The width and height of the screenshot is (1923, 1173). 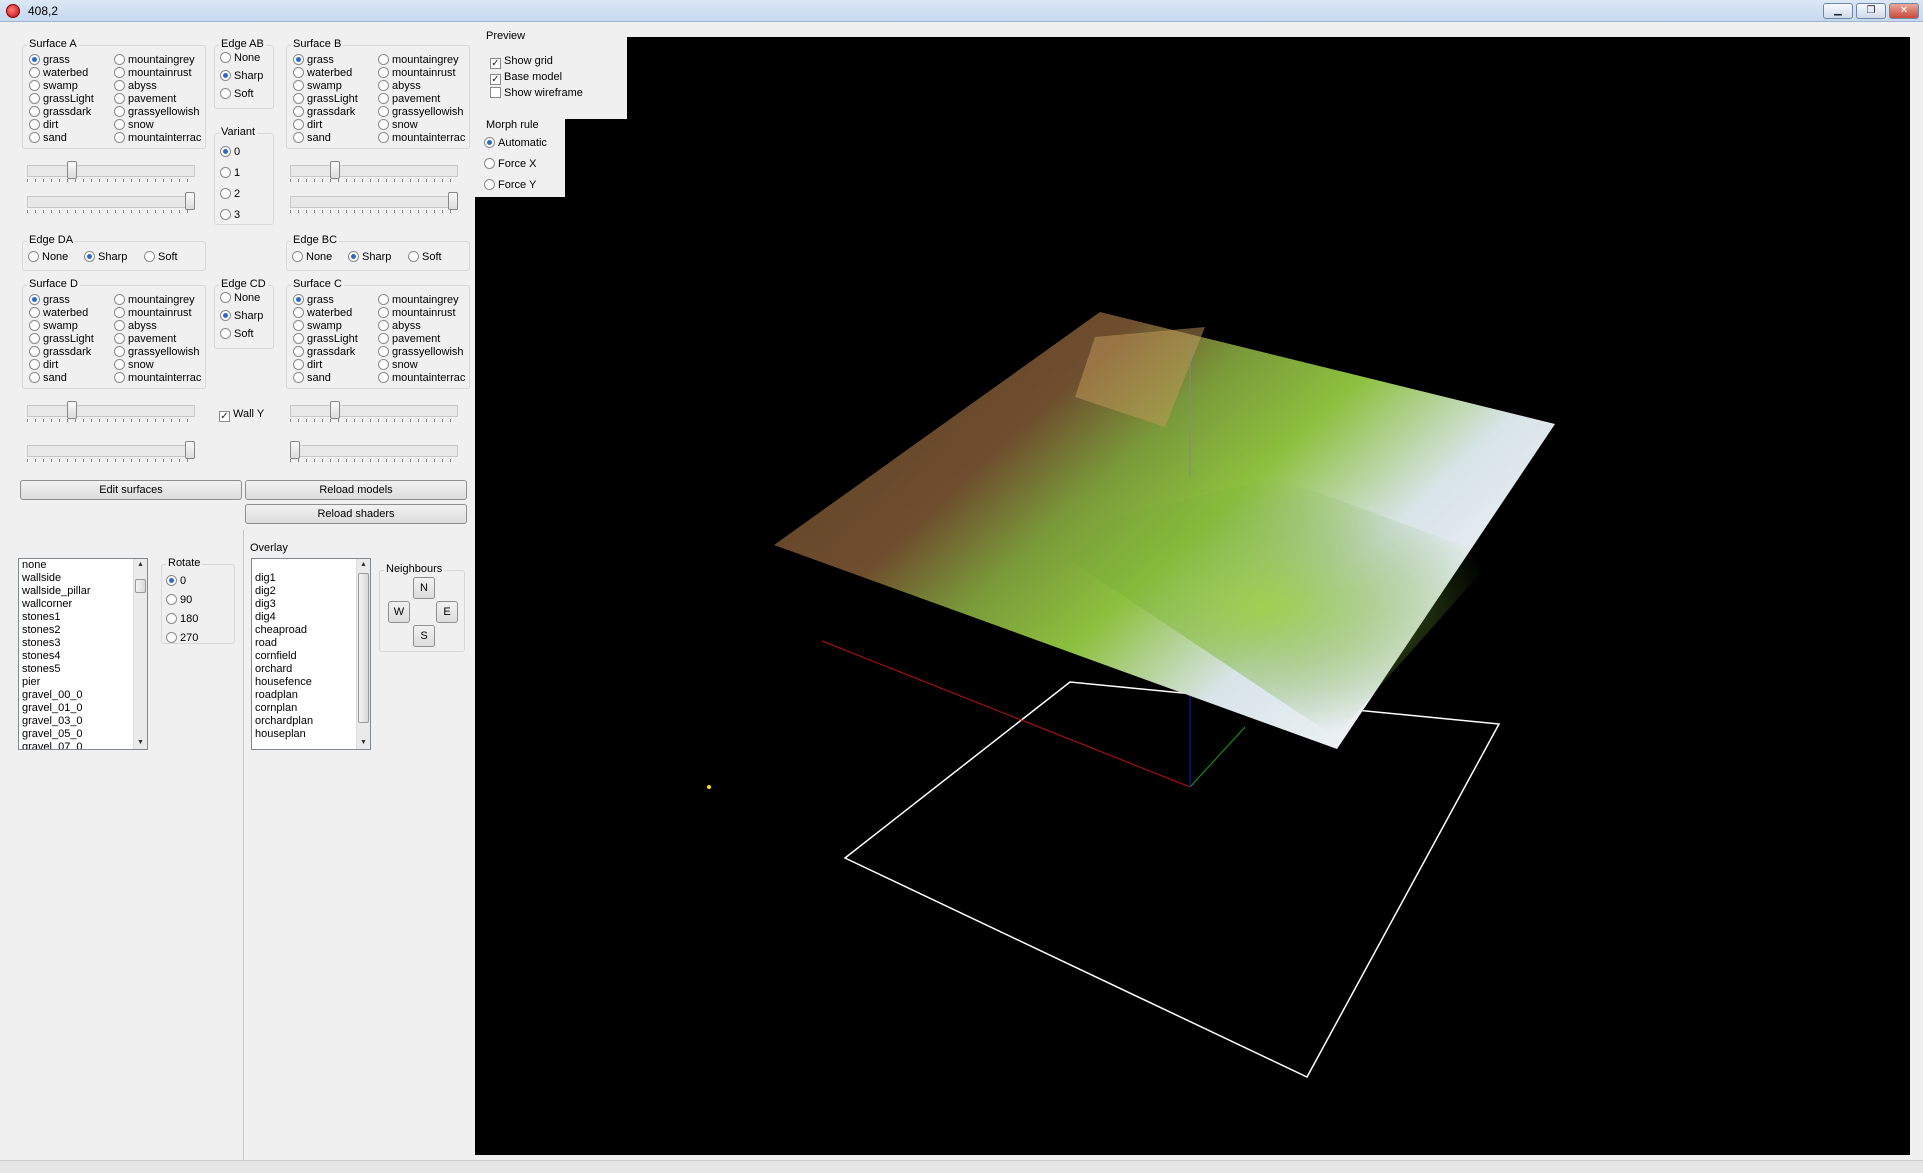 What do you see at coordinates (311, 669) in the screenshot?
I see `list-item: orchard` at bounding box center [311, 669].